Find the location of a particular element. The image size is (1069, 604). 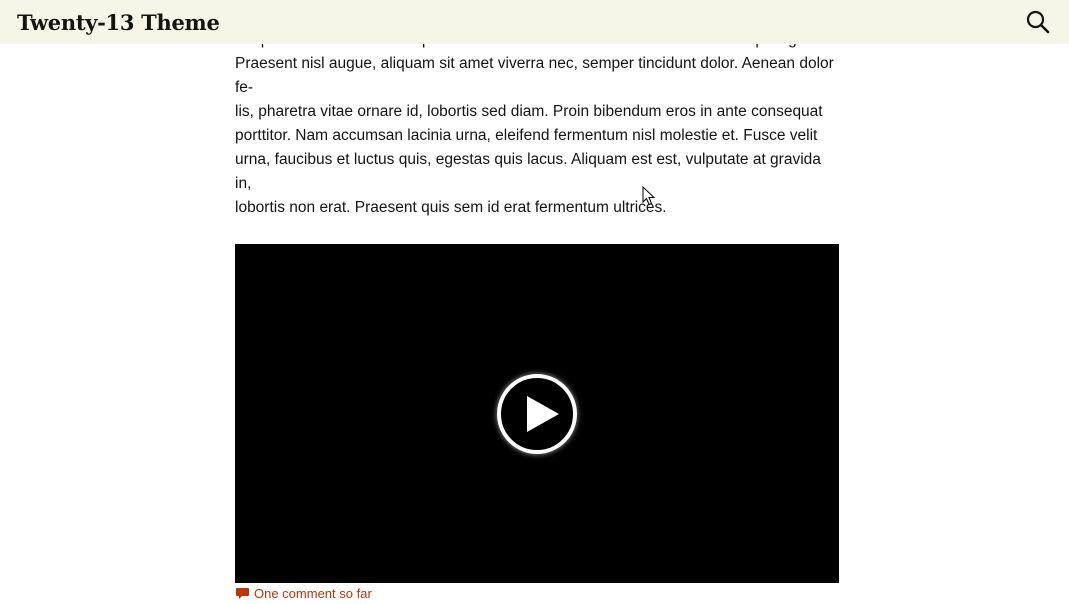

play-icon is located at coordinates (543, 414).